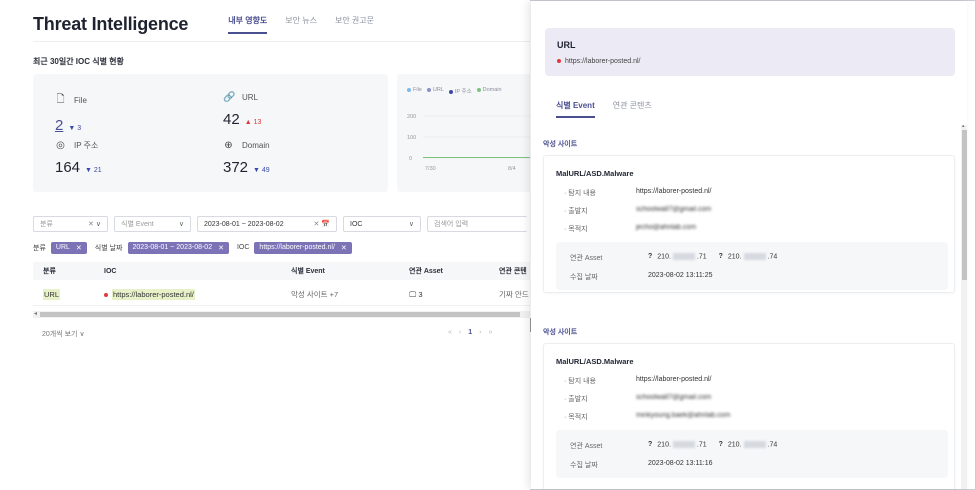  What do you see at coordinates (411, 117) in the screenshot?
I see `y-tick-200: 200` at bounding box center [411, 117].